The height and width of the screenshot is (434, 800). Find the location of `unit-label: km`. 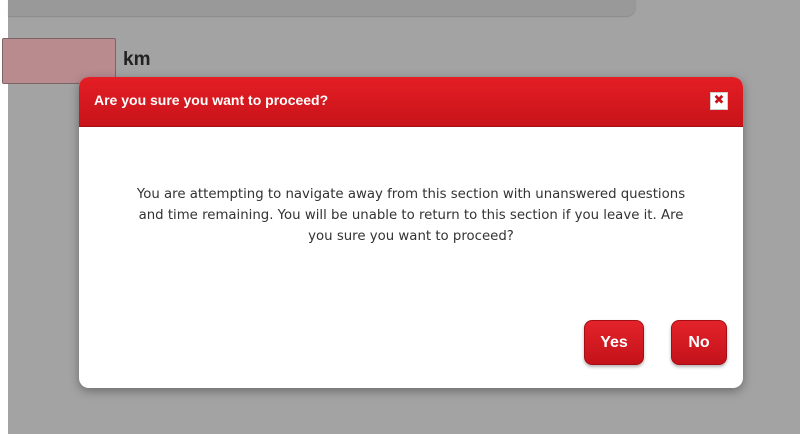

unit-label: km is located at coordinates (137, 59).